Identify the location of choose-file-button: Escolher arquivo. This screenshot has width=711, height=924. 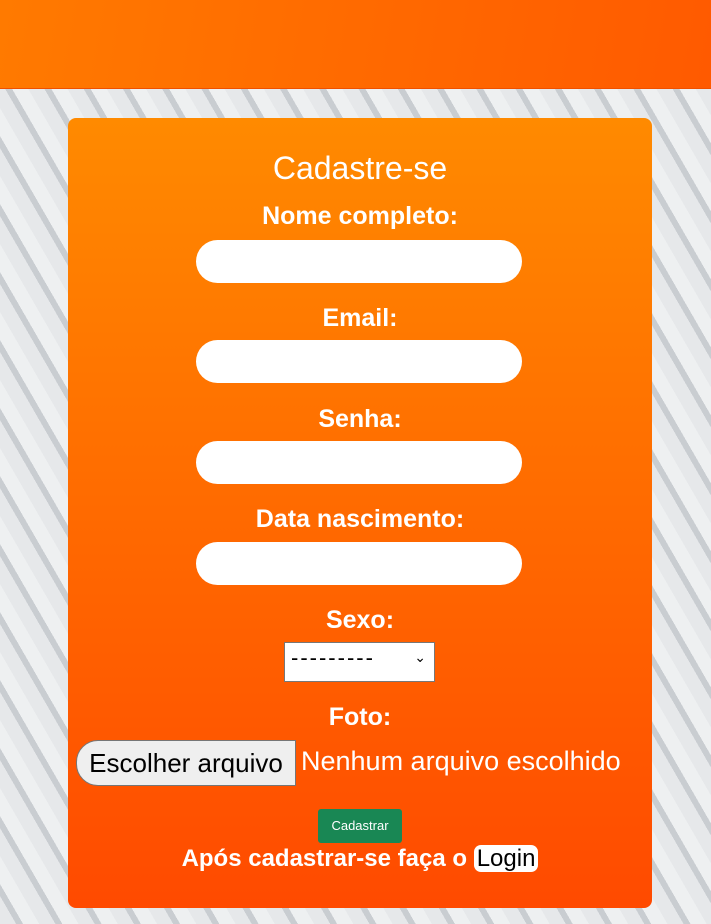
(186, 763).